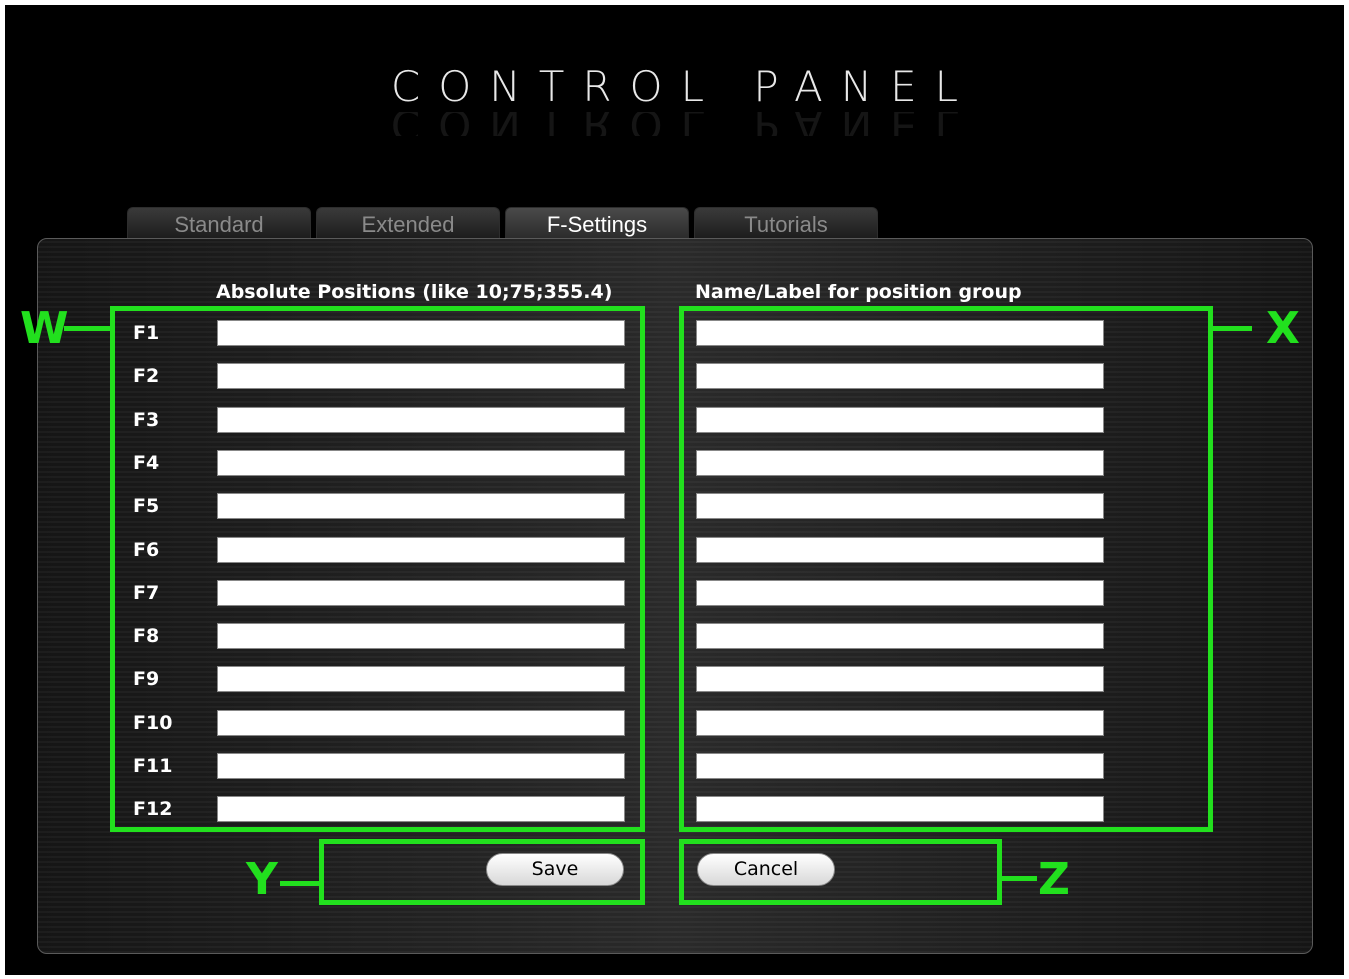 Image resolution: width=1349 pixels, height=979 pixels. Describe the element at coordinates (1054, 879) in the screenshot. I see `annotation-label-z: Z` at that location.